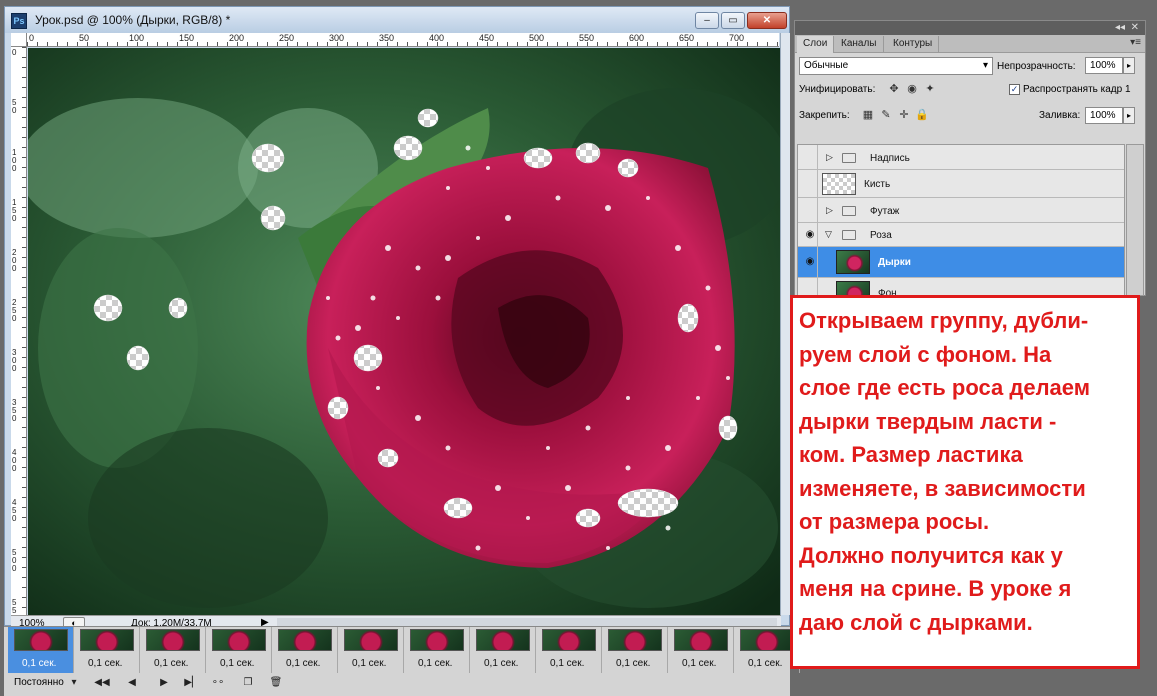 This screenshot has height=696, width=1157. I want to click on blend-mode-select: Обычные ▾, so click(896, 66).